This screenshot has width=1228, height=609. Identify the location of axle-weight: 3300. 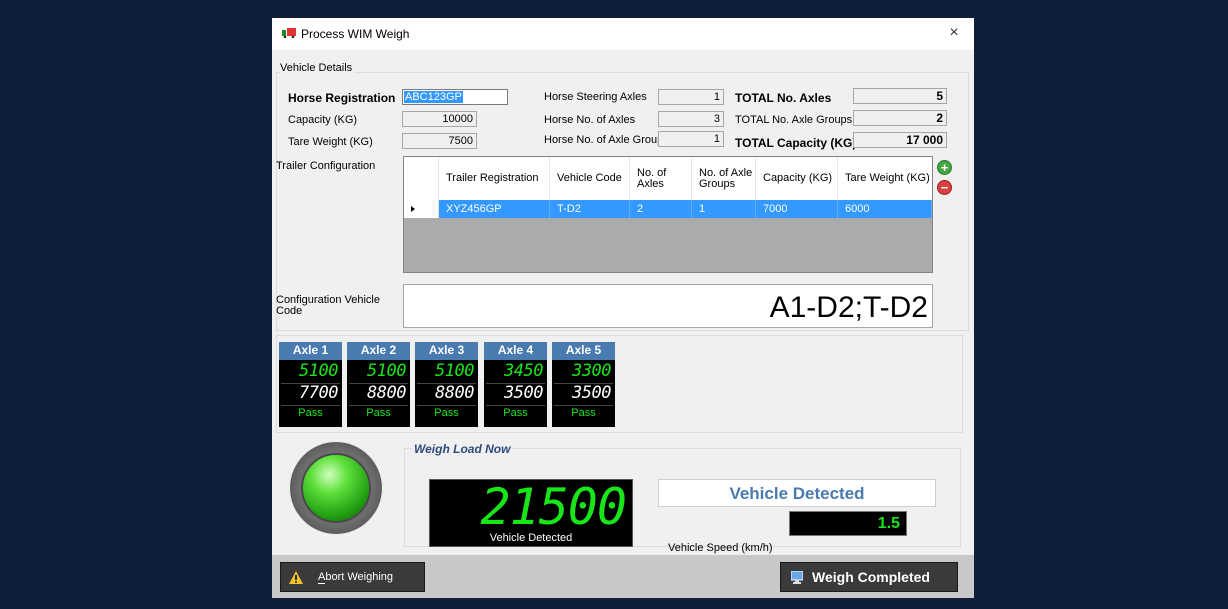
(591, 371).